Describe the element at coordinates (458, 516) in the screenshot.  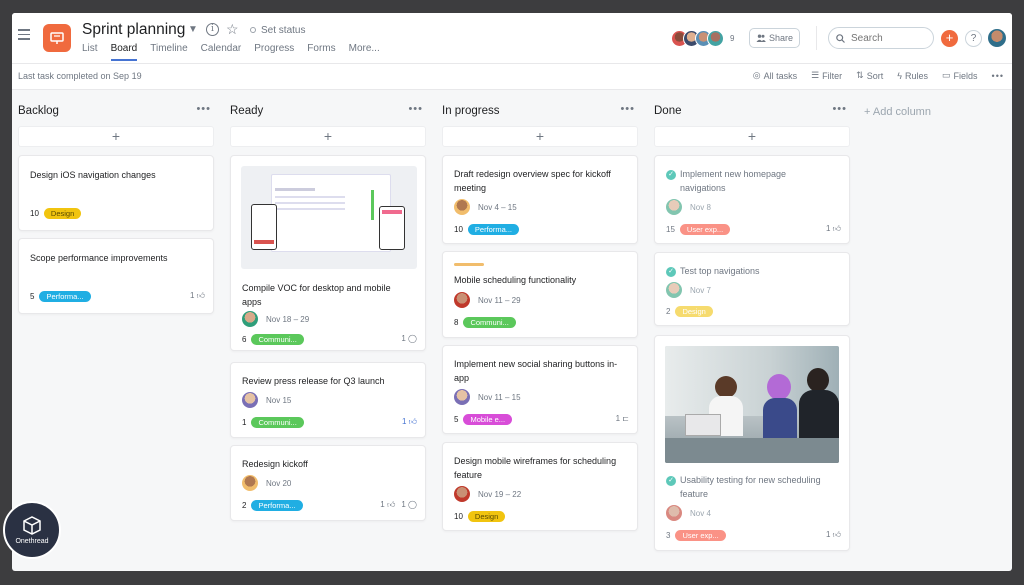
I see `story-points: 10` at that location.